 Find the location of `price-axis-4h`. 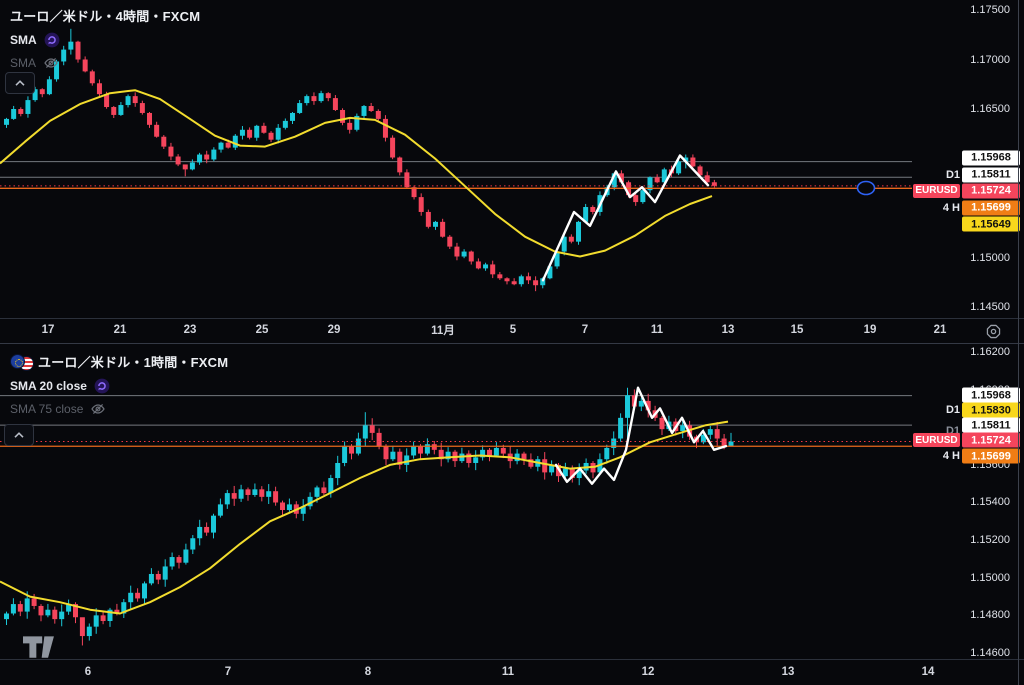

price-axis-4h is located at coordinates (965, 159).